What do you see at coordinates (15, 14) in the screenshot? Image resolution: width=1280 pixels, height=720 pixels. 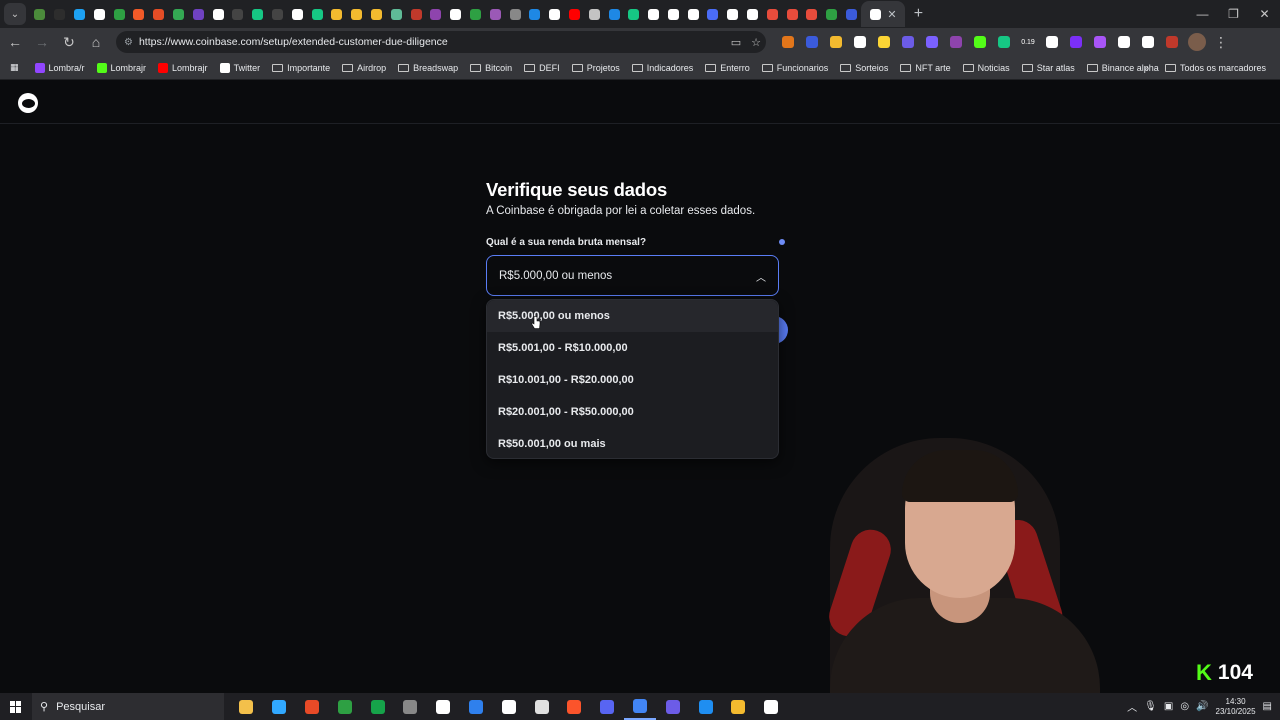 I see `tab-search-button: ⌄` at bounding box center [15, 14].